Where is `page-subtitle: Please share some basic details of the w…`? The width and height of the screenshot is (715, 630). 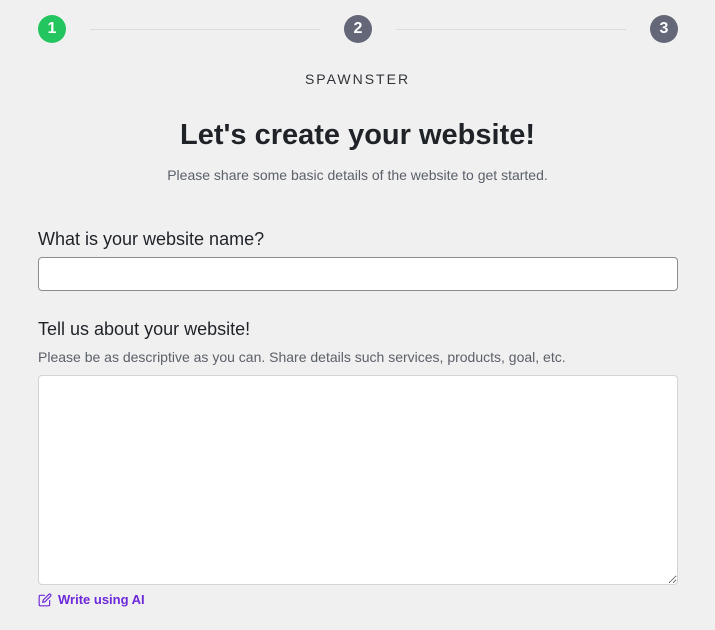 page-subtitle: Please share some basic details of the w… is located at coordinates (357, 175).